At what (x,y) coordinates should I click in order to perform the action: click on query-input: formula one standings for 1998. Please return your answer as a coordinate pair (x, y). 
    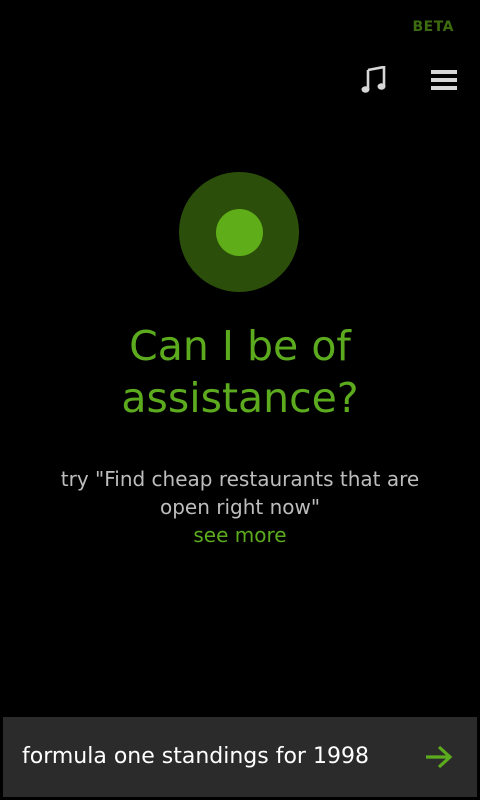
    Looking at the image, I should click on (195, 757).